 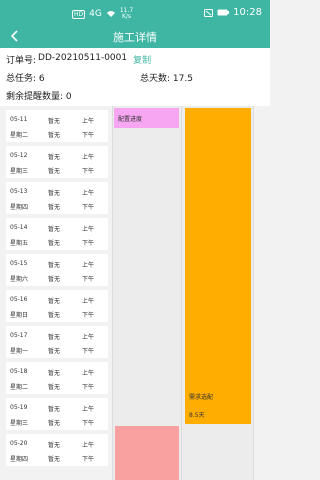 I want to click on day-weekday: 星期五, so click(x=19, y=243).